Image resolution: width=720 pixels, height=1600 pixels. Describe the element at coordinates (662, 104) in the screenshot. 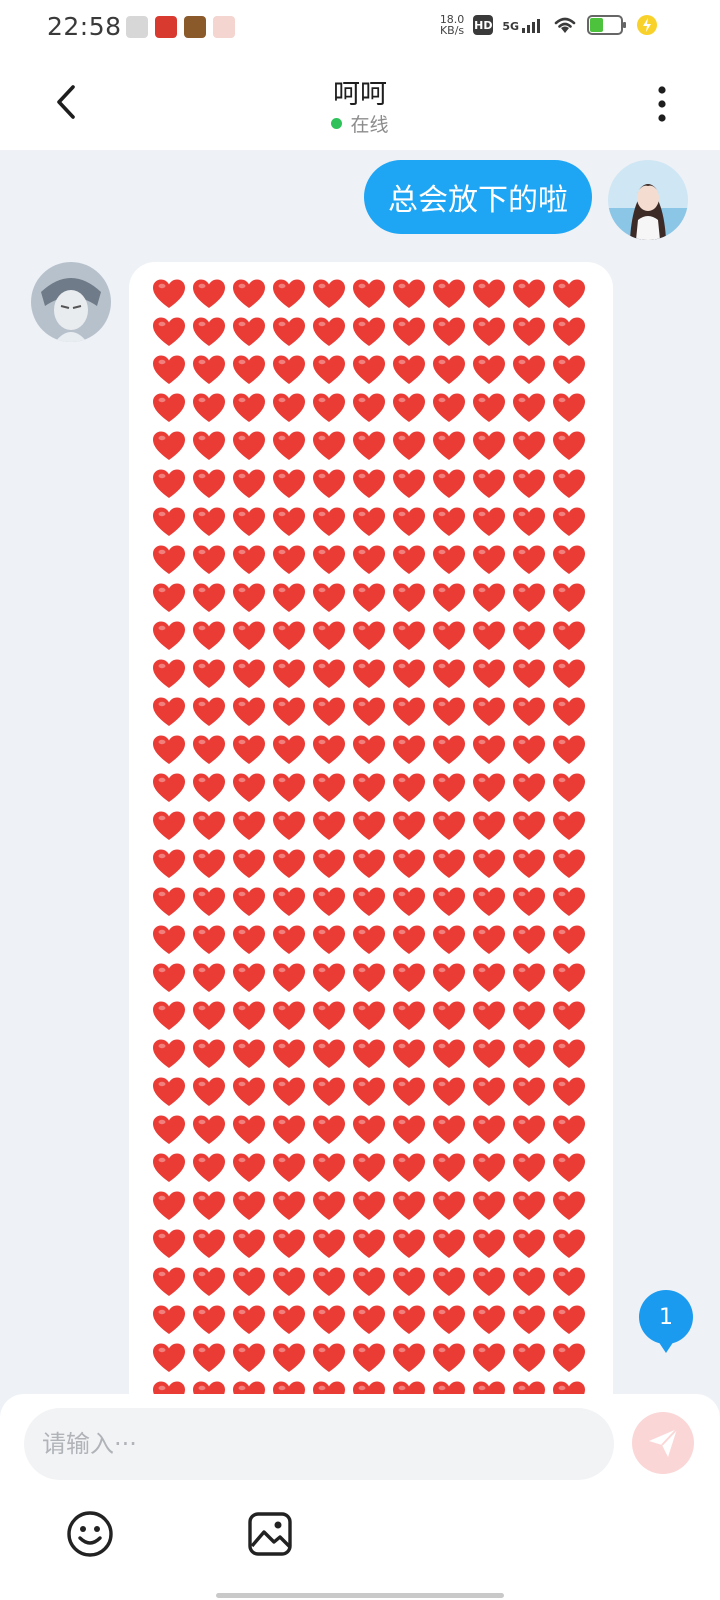

I see `more-options-button` at that location.